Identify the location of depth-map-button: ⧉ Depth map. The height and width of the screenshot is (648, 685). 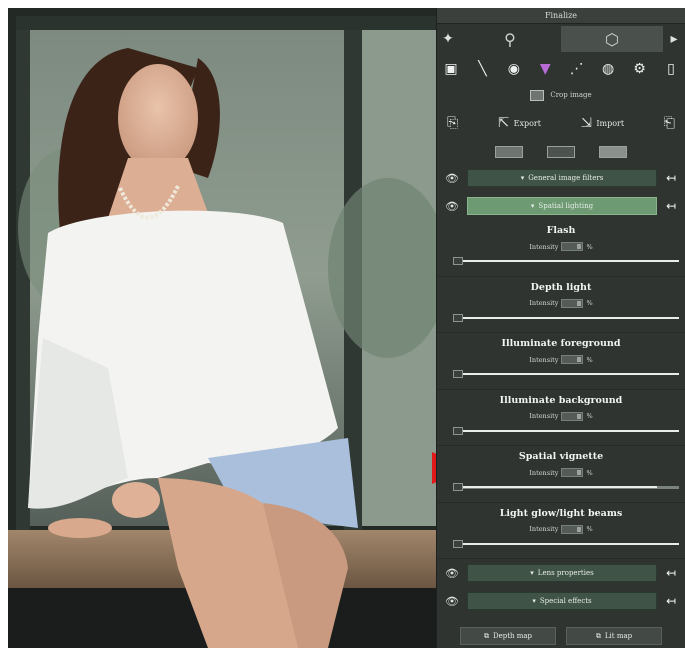
(508, 636).